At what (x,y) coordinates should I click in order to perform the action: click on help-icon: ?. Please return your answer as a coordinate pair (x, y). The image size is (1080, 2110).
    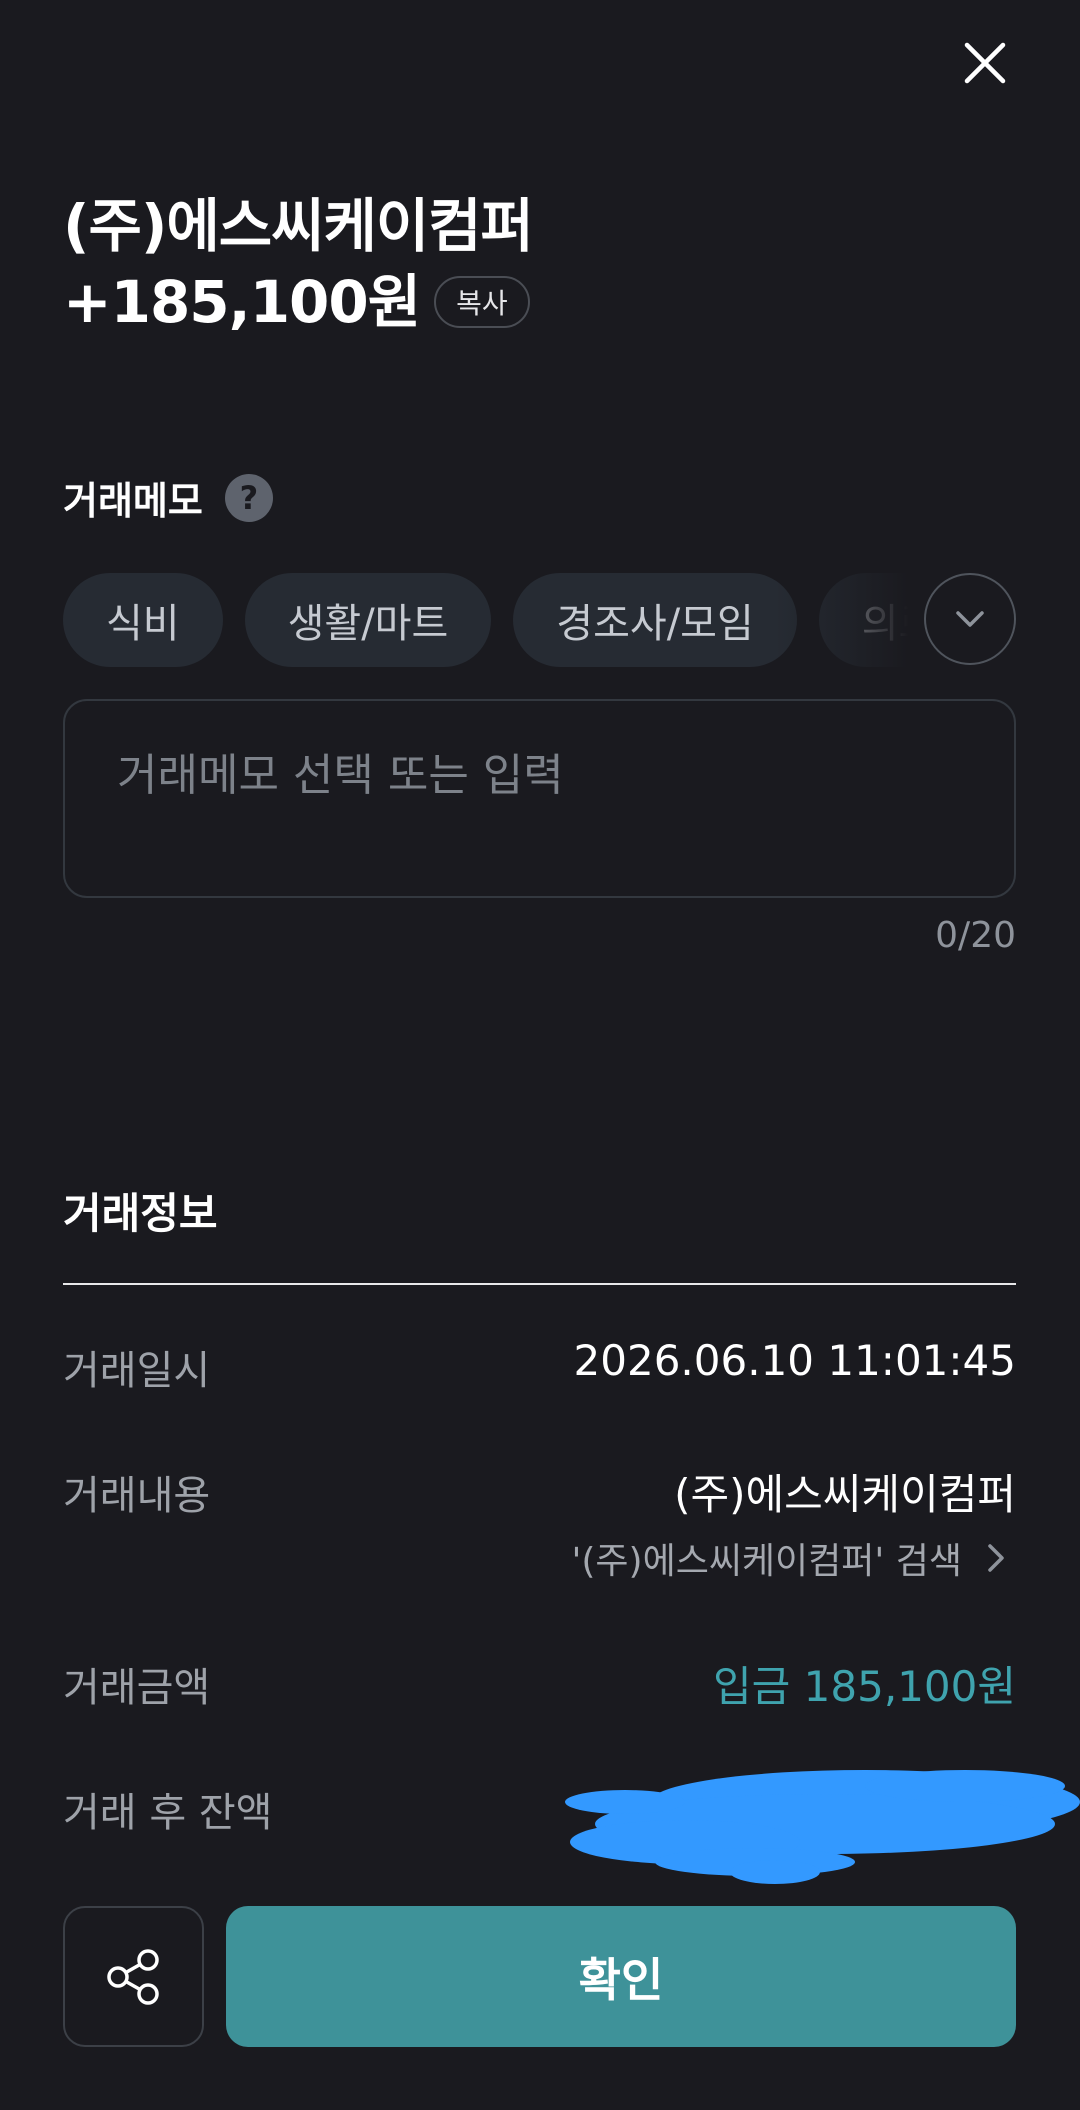
    Looking at the image, I should click on (248, 497).